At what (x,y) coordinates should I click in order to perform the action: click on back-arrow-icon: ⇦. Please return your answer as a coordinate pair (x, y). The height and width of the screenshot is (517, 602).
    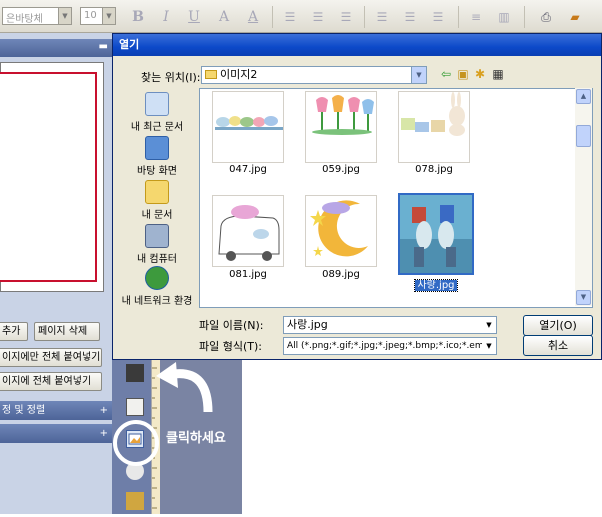
    Looking at the image, I should click on (446, 74).